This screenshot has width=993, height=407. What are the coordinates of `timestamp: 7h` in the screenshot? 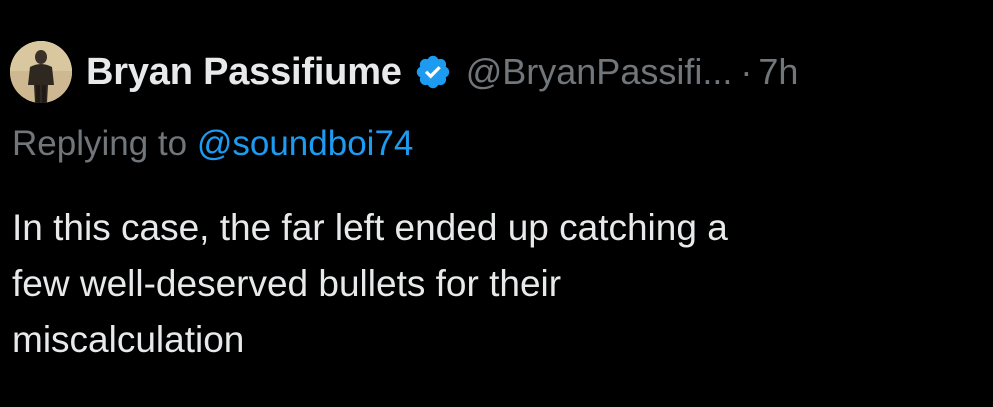 It's located at (778, 72).